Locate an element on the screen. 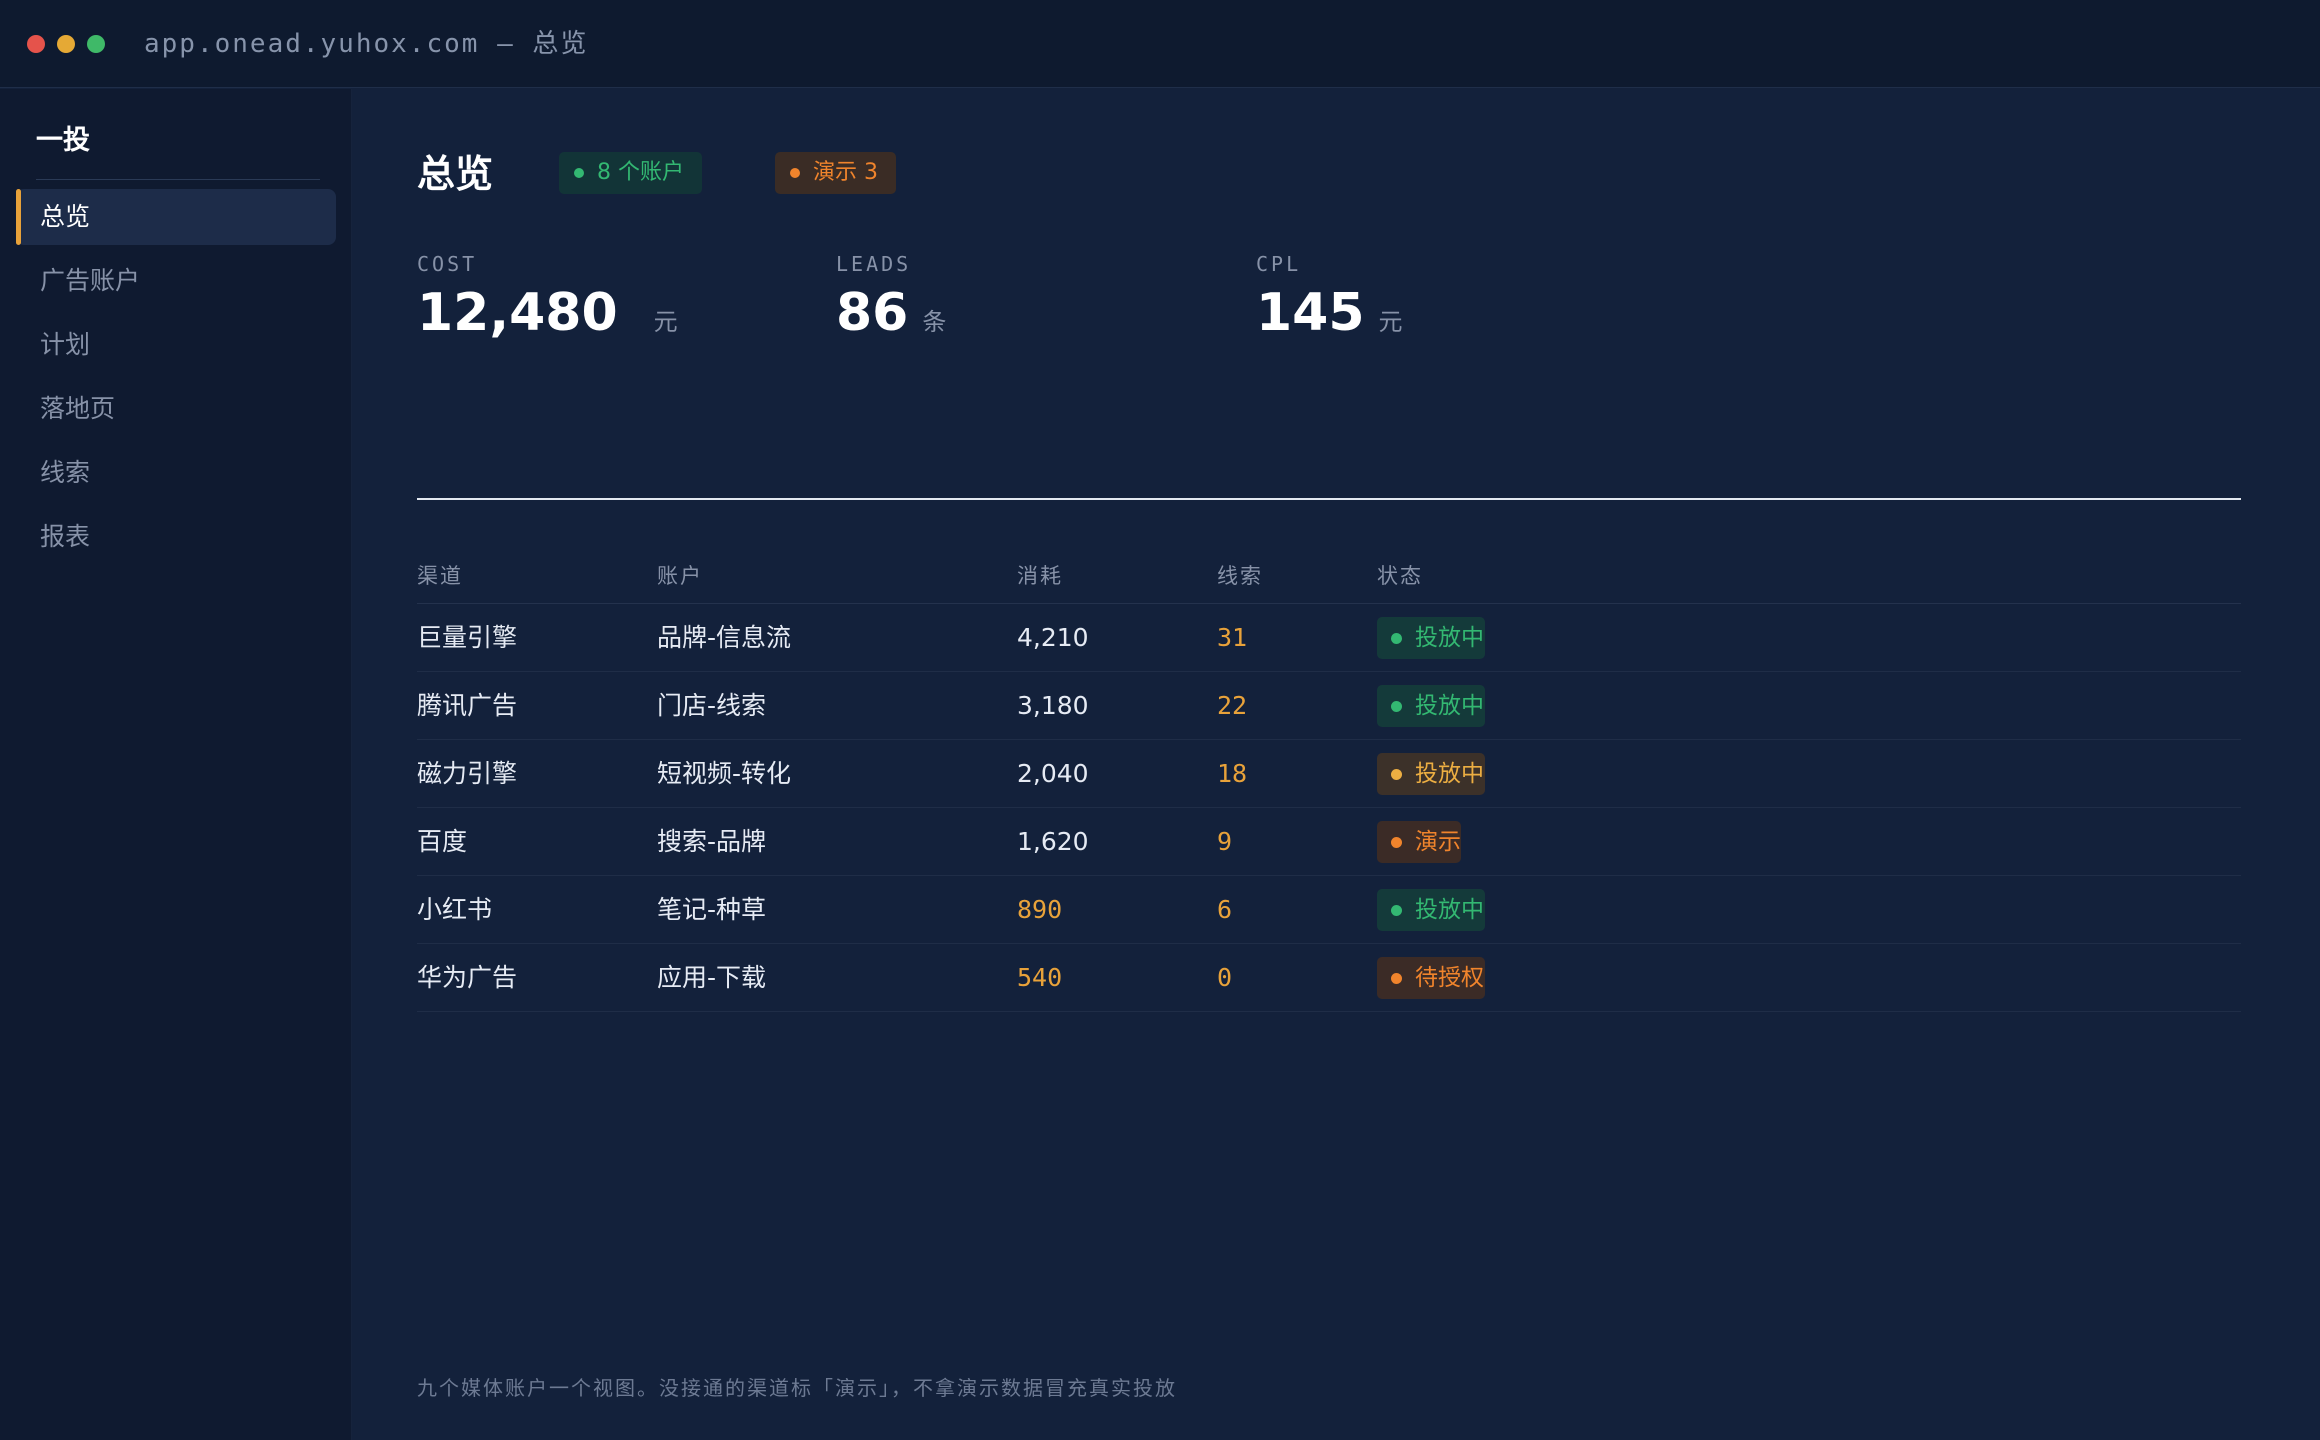  status-badge: 演示 is located at coordinates (1419, 842).